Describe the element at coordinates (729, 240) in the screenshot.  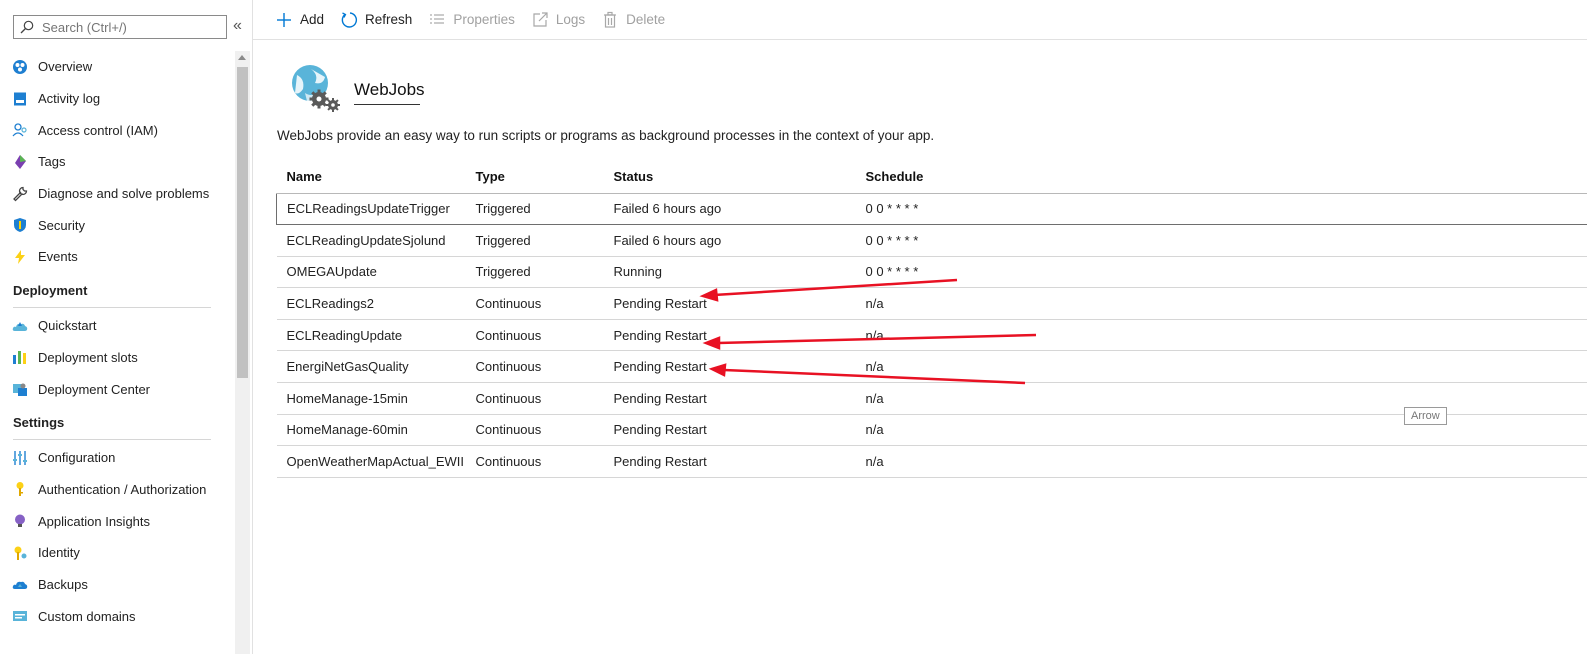
I see `cell-status: Failed 6 hours ago` at that location.